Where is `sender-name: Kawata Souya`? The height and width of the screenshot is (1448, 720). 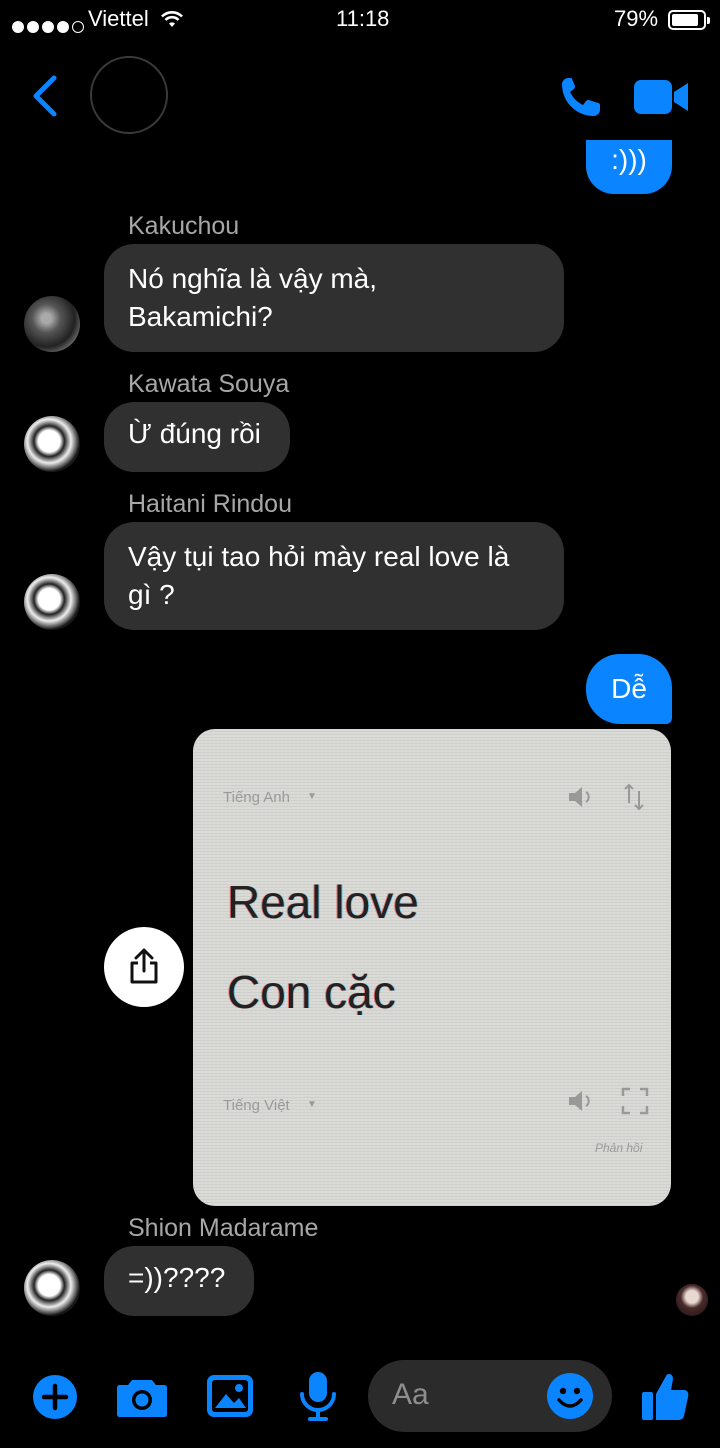 sender-name: Kawata Souya is located at coordinates (209, 384).